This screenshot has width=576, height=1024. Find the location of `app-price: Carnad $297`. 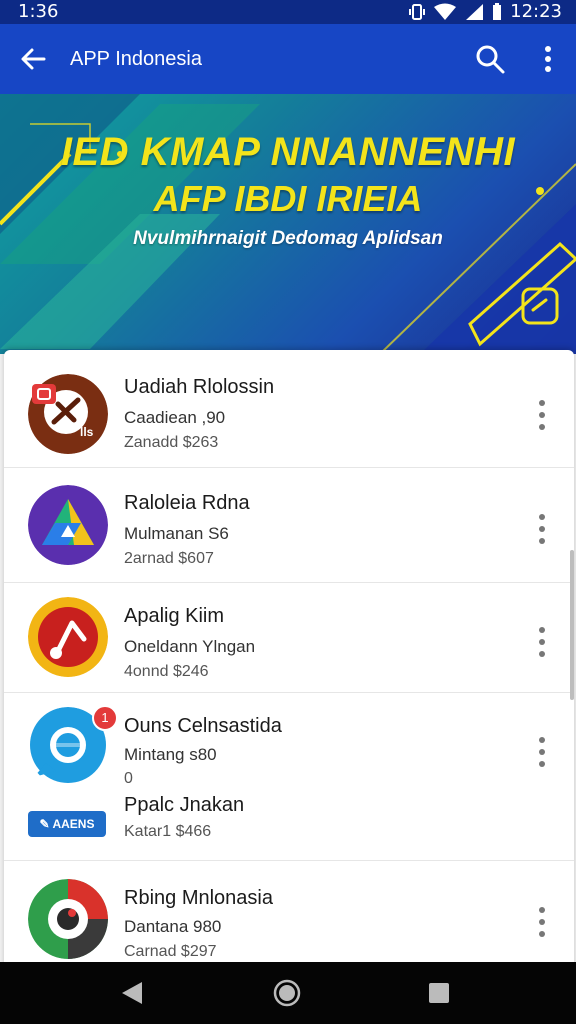

app-price: Carnad $297 is located at coordinates (170, 951).